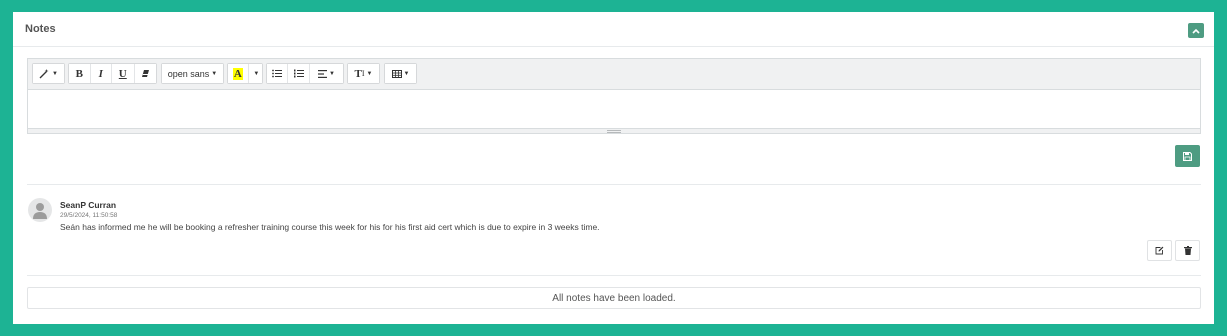 Image resolution: width=1227 pixels, height=336 pixels. Describe the element at coordinates (89, 215) in the screenshot. I see `note-timestamp: 29/5/2024, 11:50:58` at that location.